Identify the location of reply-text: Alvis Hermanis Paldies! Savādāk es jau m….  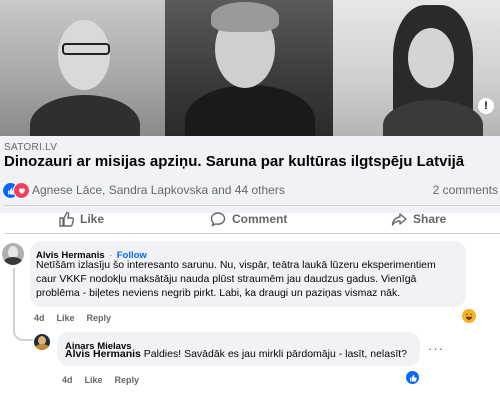
(236, 354).